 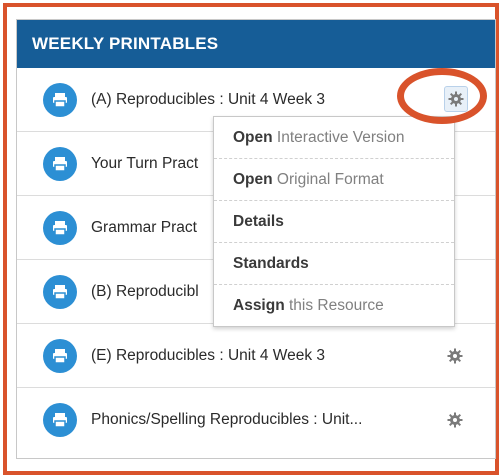 What do you see at coordinates (259, 305) in the screenshot?
I see `menu-item-verb: Assign` at bounding box center [259, 305].